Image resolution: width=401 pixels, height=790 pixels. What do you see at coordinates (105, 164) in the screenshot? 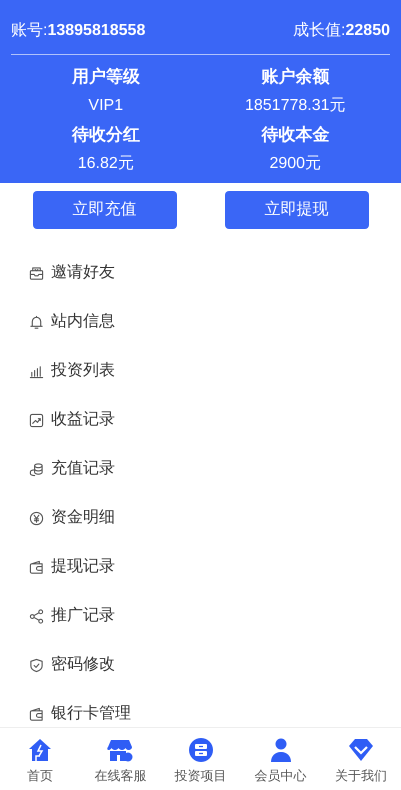
I see `stat-value: 16.82元` at bounding box center [105, 164].